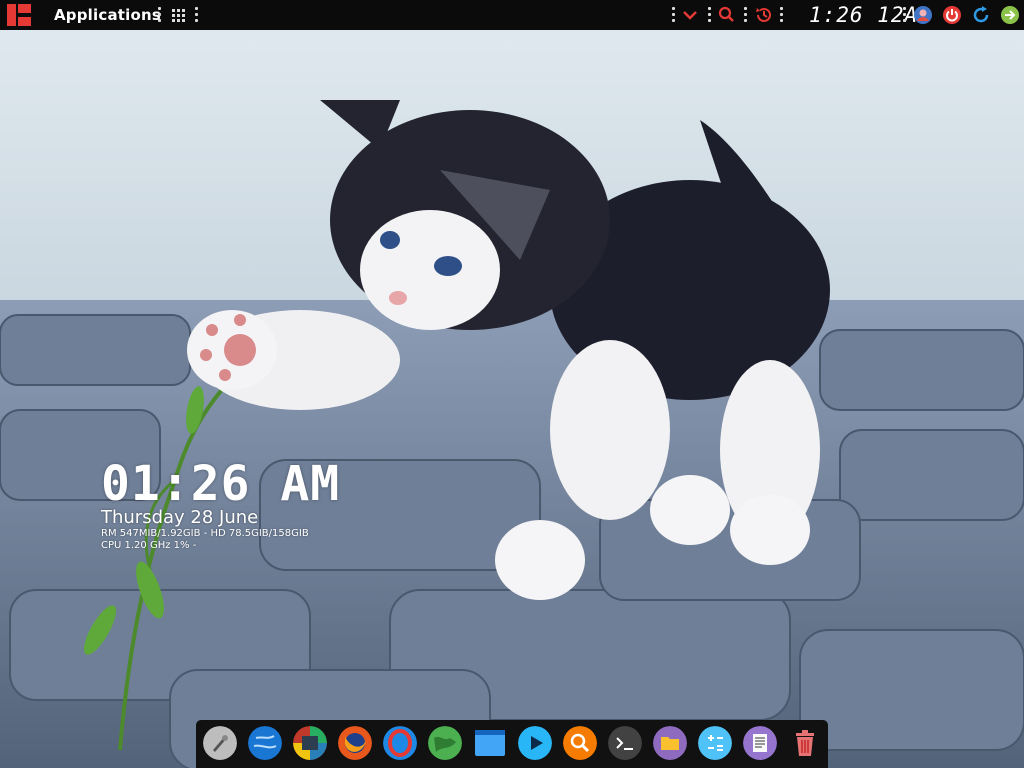  I want to click on menu-logo-icon, so click(19, 15).